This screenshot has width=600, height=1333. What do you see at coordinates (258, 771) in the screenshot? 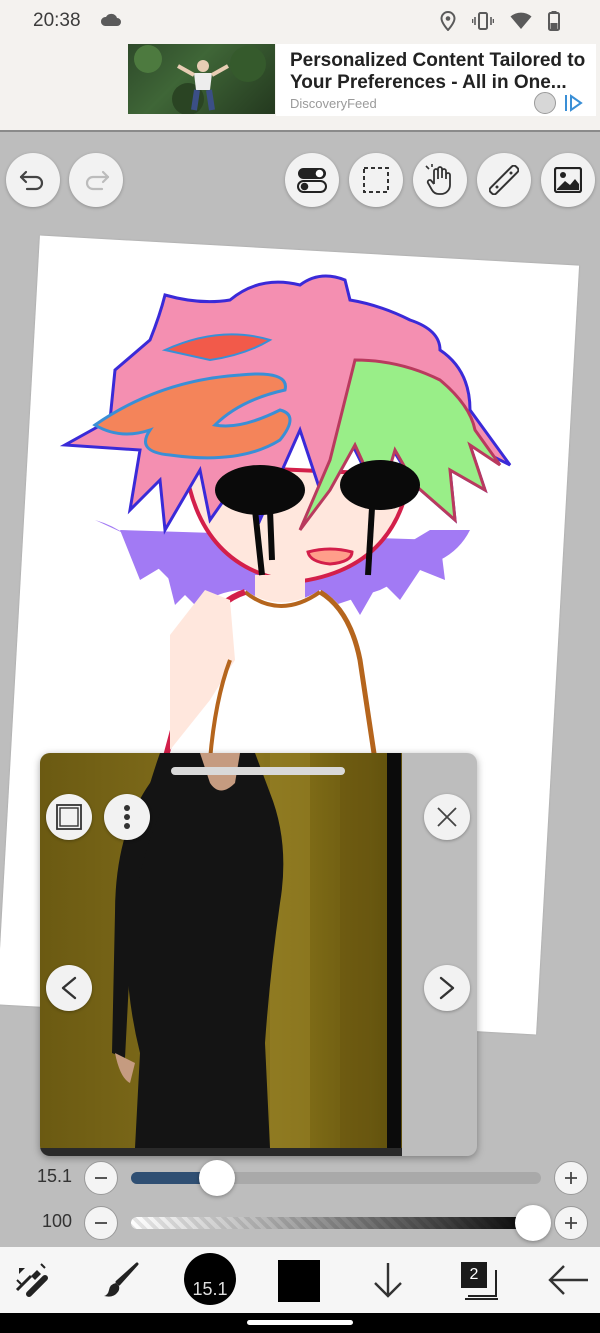
I see `drag-handle` at bounding box center [258, 771].